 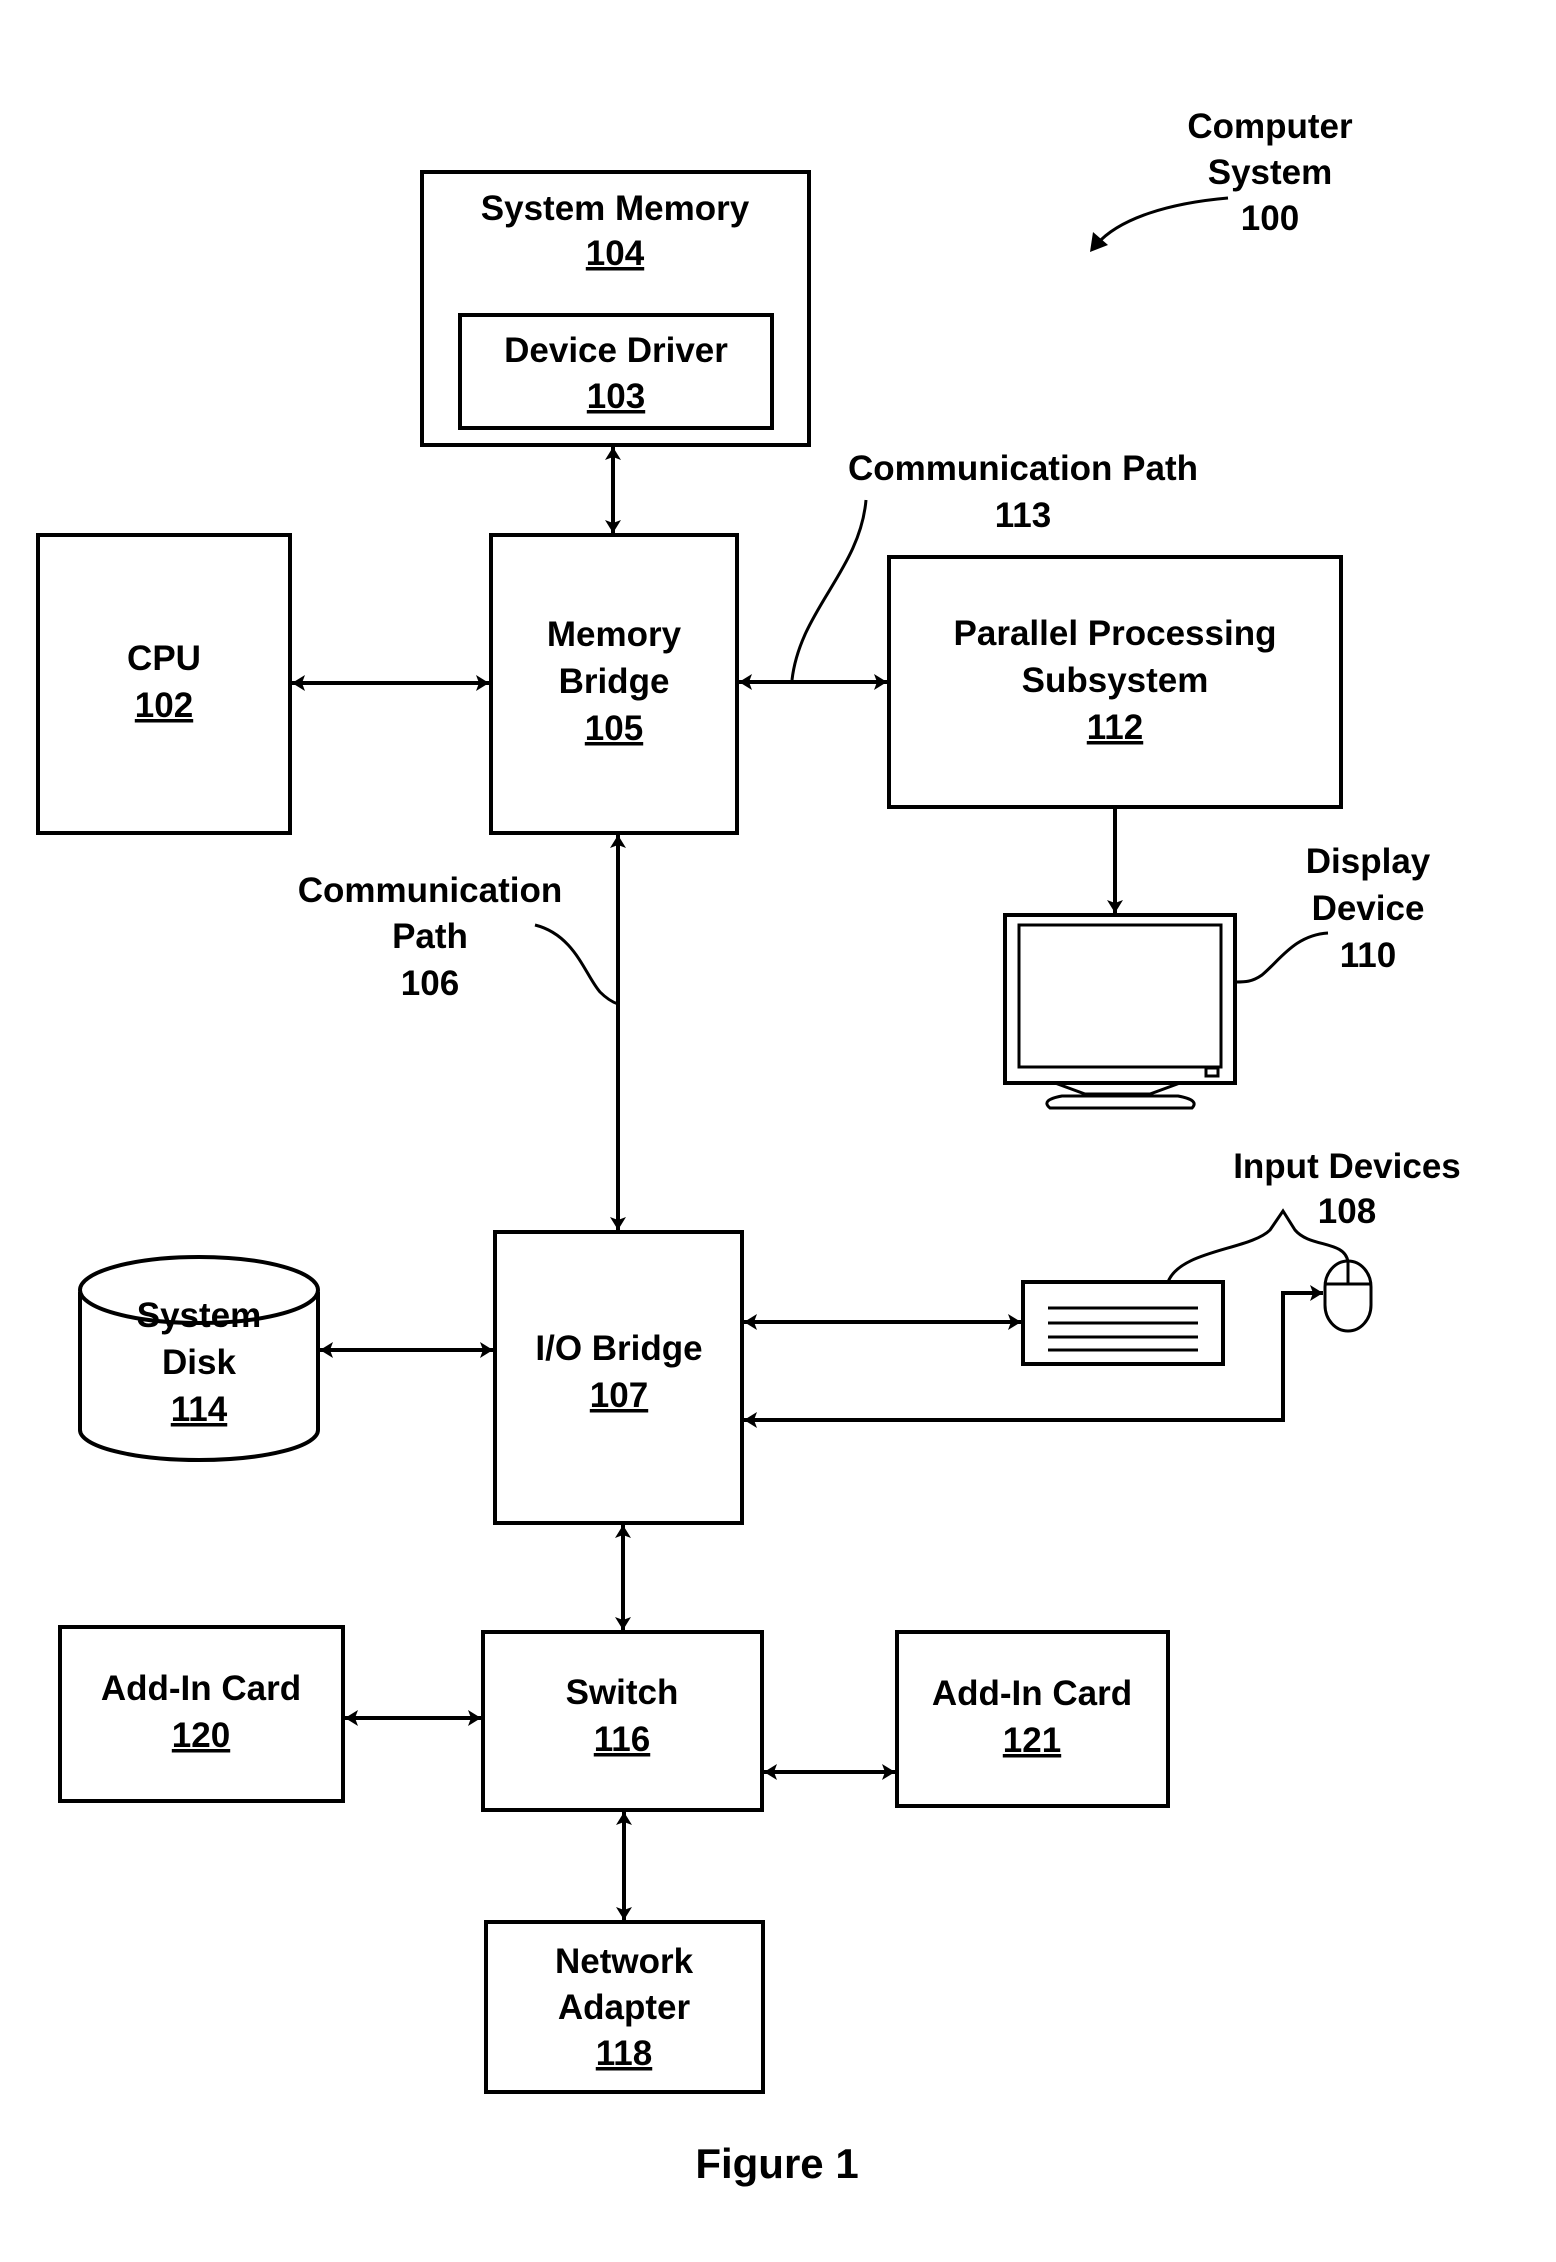 I want to click on comm-path-106-label-line-2: Path, so click(x=430, y=936).